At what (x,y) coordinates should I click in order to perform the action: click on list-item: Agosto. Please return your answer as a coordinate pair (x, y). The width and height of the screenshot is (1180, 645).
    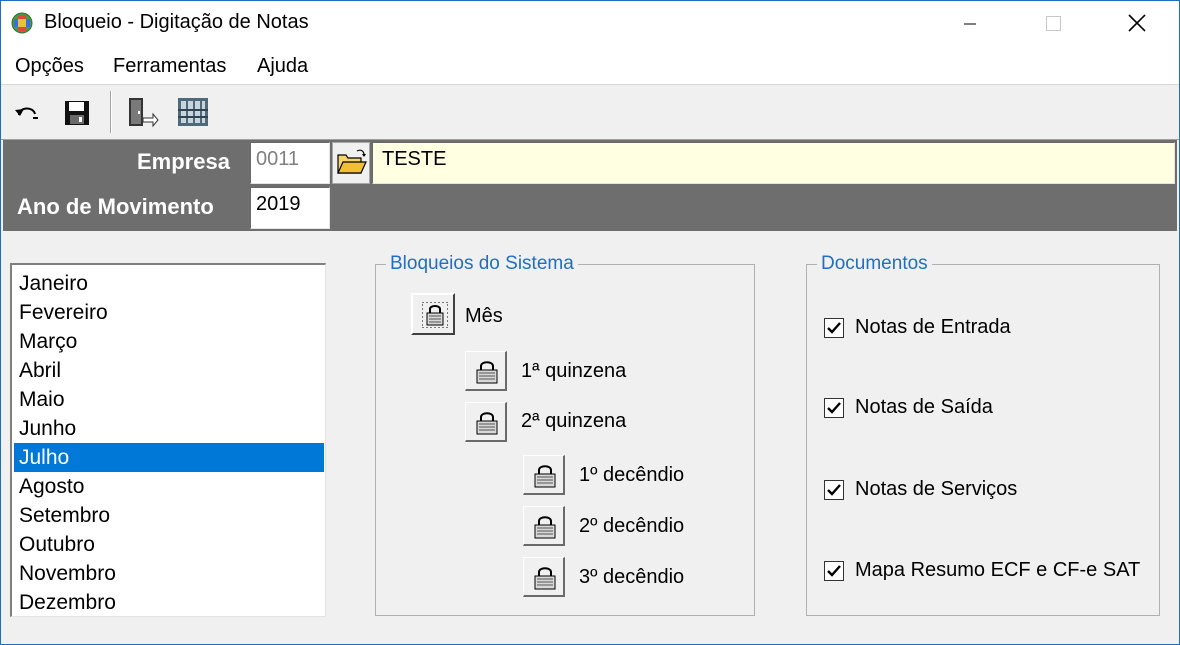
    Looking at the image, I should click on (169, 486).